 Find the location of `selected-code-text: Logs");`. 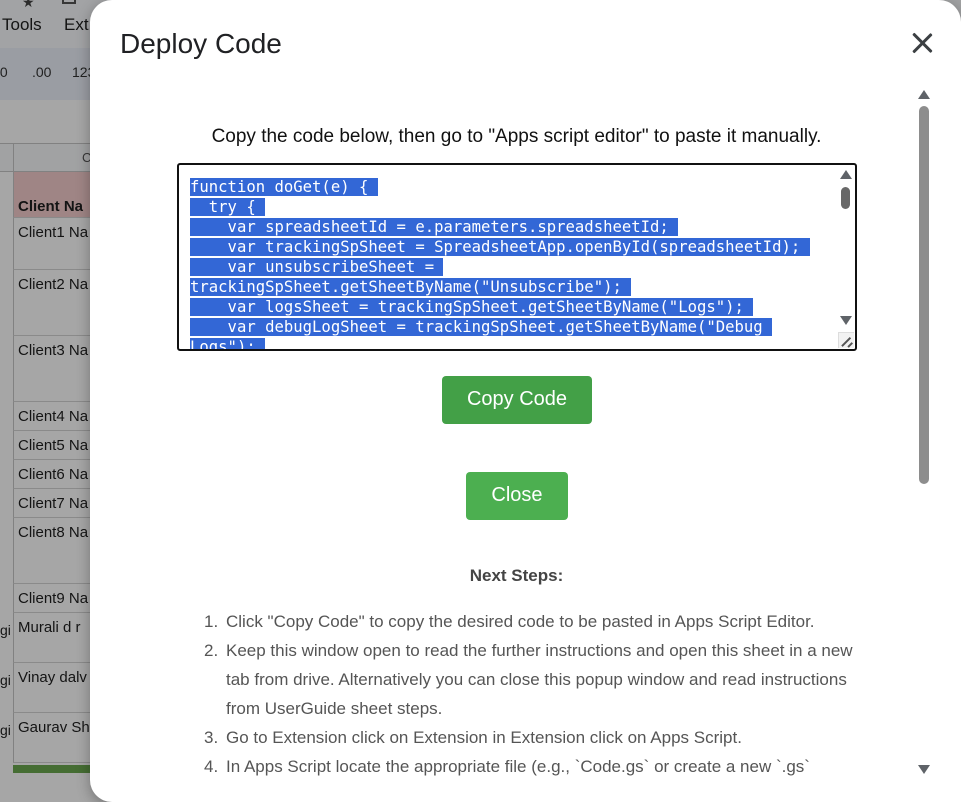

selected-code-text: Logs"); is located at coordinates (228, 343).